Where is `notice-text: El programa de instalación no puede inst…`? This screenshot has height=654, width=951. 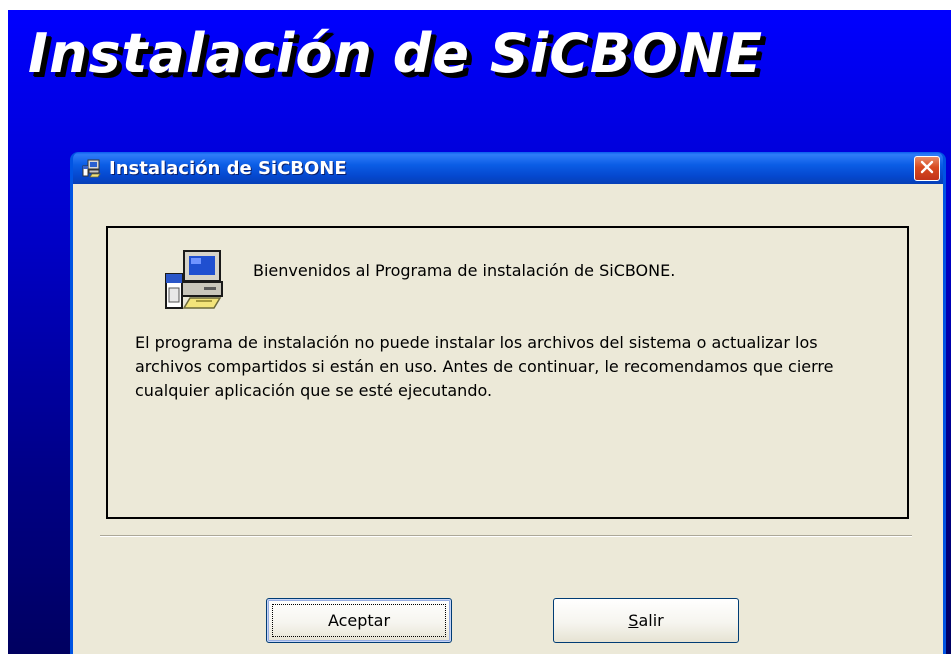 notice-text: El programa de instalación no puede inst… is located at coordinates (484, 366).